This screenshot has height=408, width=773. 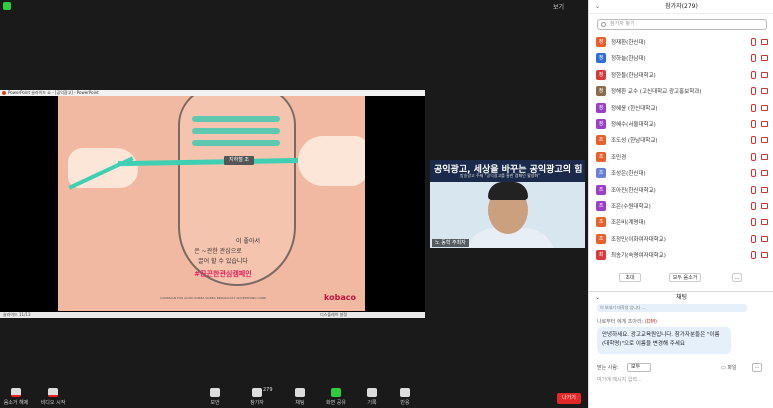 I want to click on participant-name: 조도성 (한남대학교), so click(x=634, y=141).